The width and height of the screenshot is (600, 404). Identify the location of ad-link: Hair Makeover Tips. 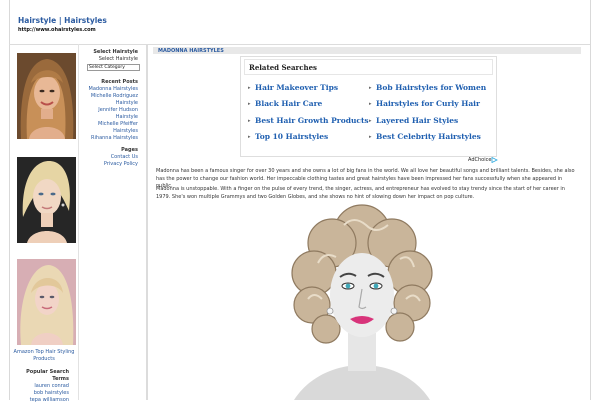
(296, 87).